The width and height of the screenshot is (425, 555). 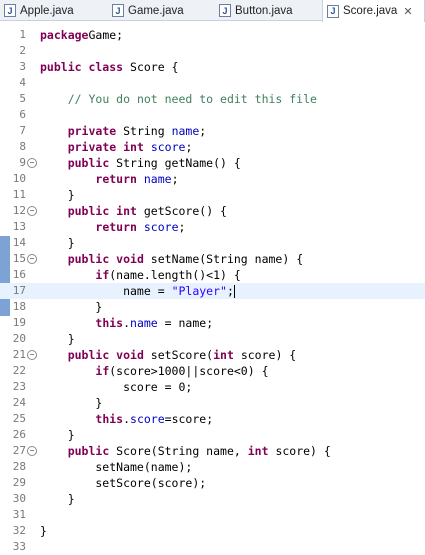 What do you see at coordinates (123, 131) in the screenshot?
I see `code-text: private String name;` at bounding box center [123, 131].